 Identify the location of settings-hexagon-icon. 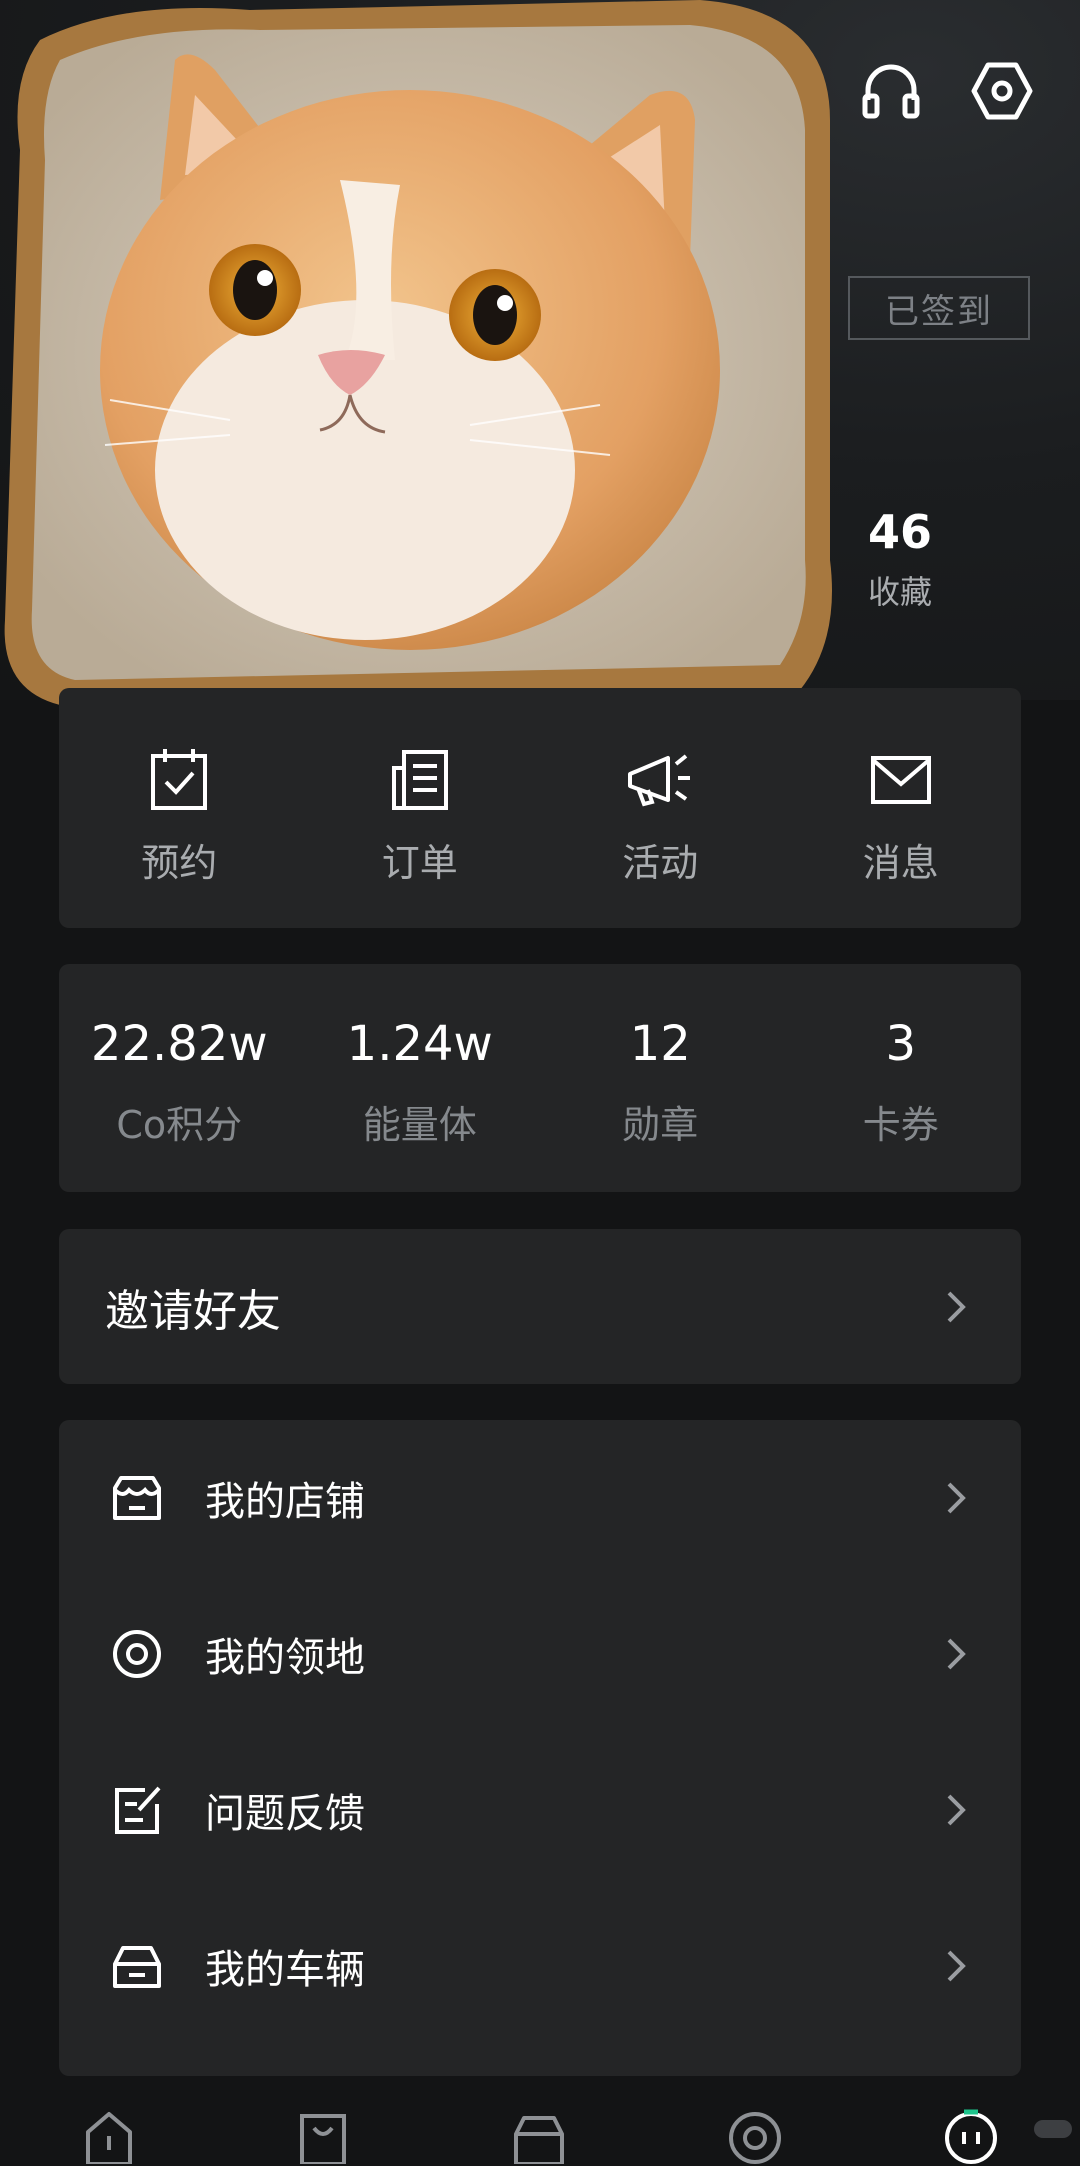
(1002, 91).